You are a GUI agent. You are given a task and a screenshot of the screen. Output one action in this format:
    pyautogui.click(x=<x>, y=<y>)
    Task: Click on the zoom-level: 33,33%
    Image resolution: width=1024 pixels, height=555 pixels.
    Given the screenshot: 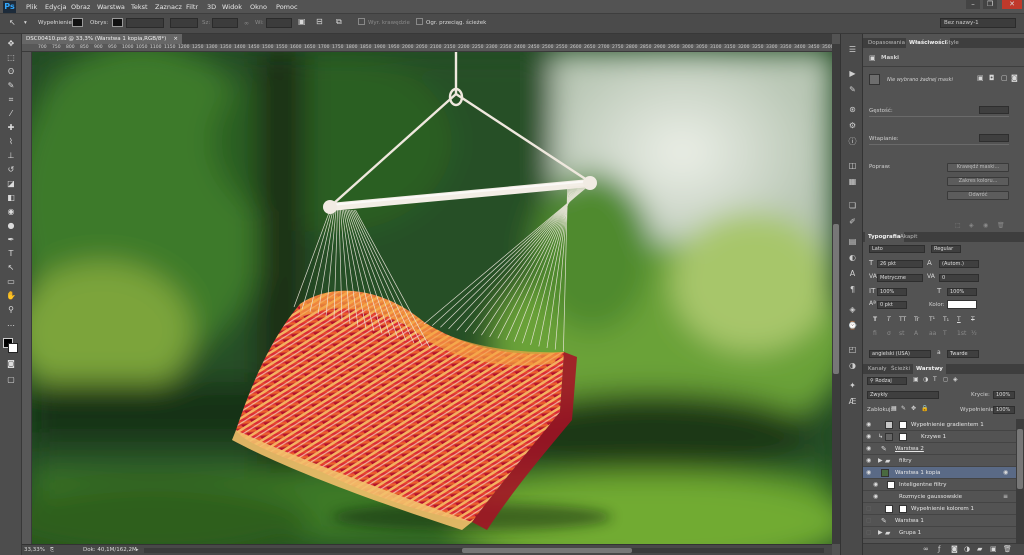 What is the action you would take?
    pyautogui.click(x=34, y=550)
    